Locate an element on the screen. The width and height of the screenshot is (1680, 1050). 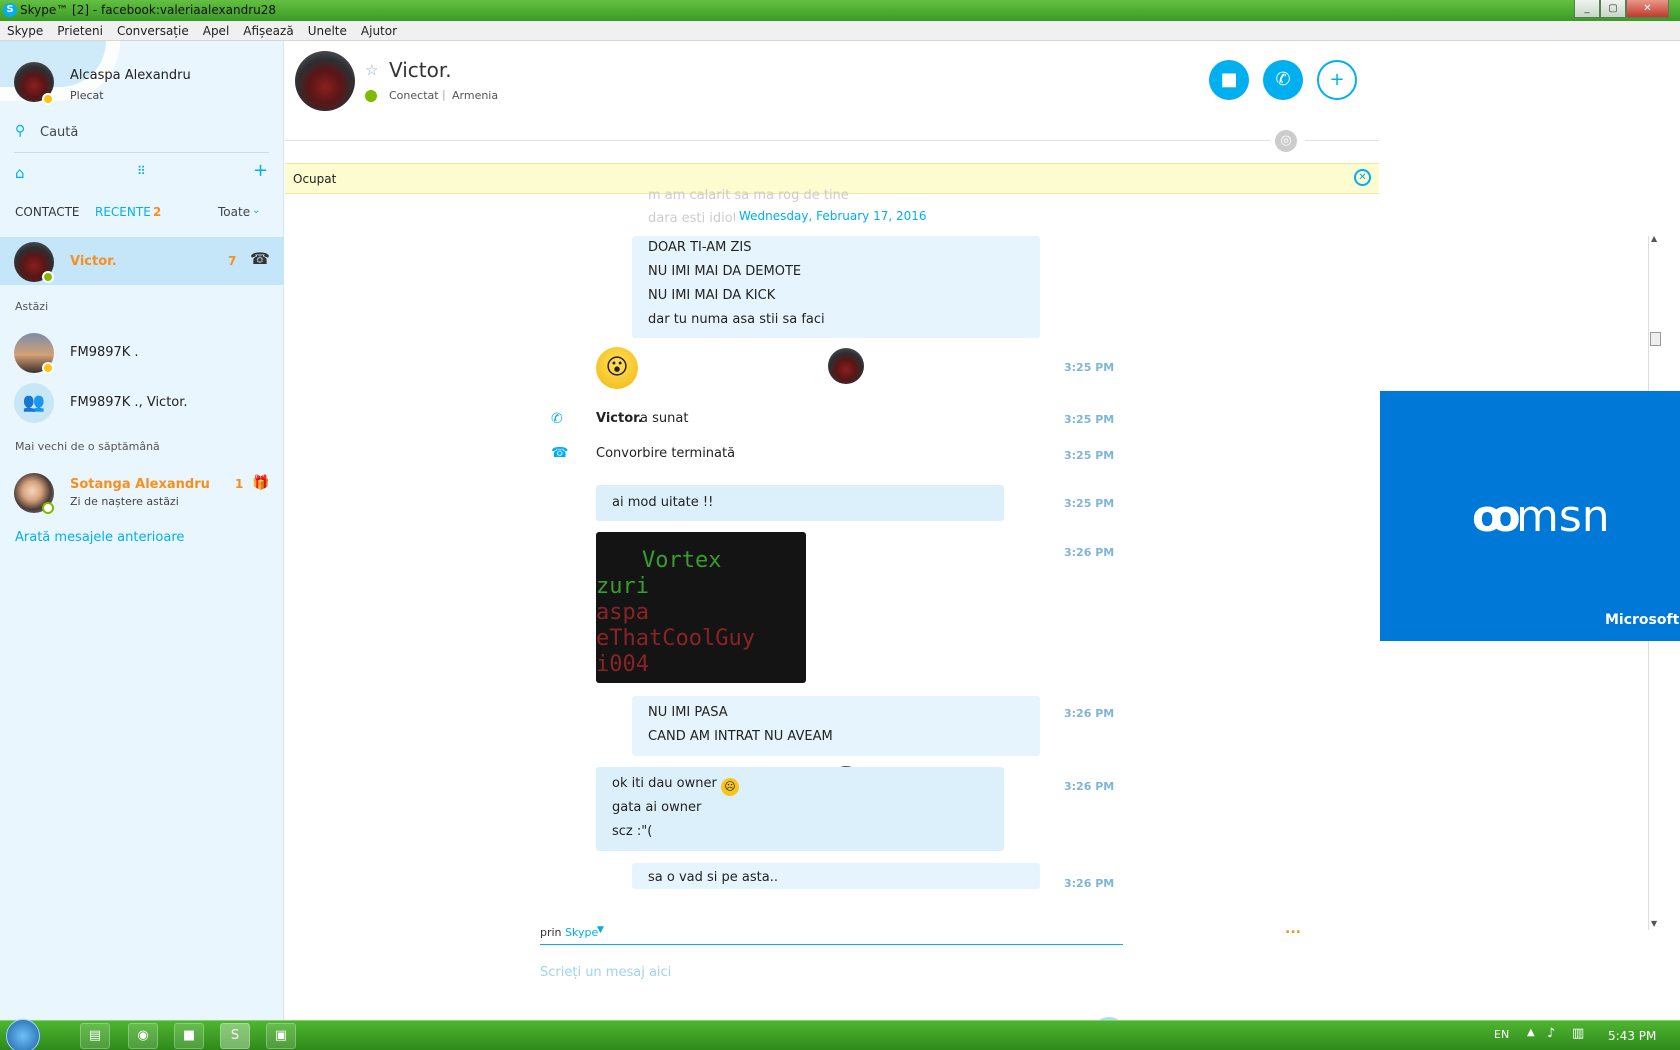
section-older: Mai vechi de o săptămână is located at coordinates (87, 446).